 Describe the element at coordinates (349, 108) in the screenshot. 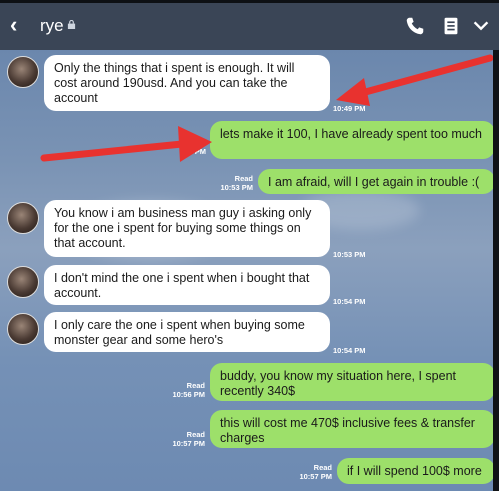

I see `message-time: 10:49 PM` at that location.